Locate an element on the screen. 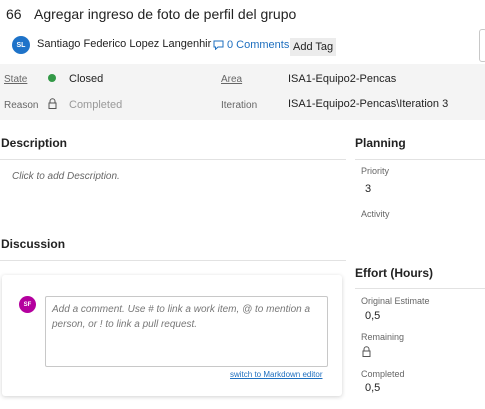 The image size is (485, 409). comments-count: 0 Comments is located at coordinates (258, 45).